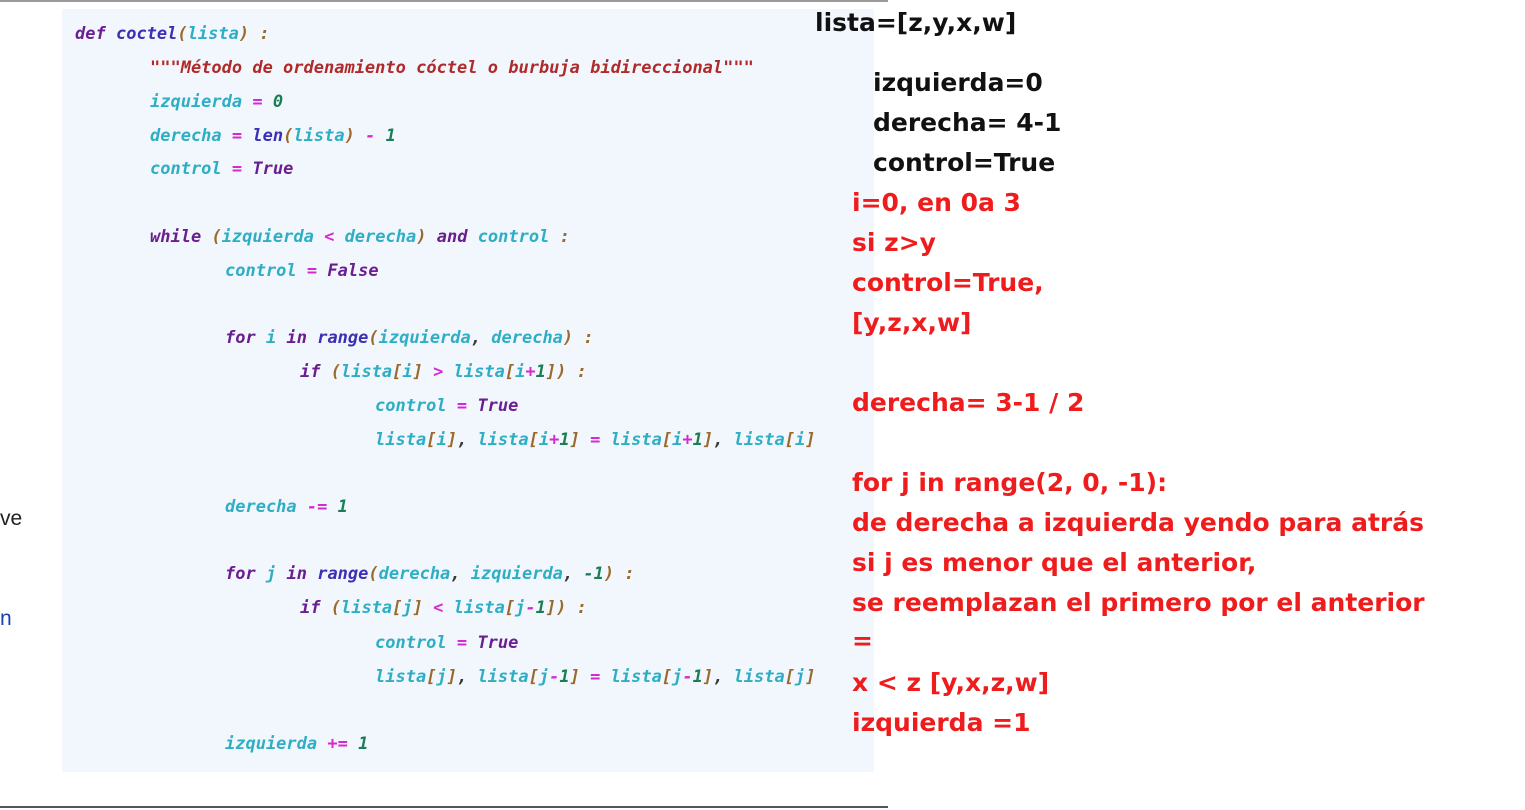  Describe the element at coordinates (444, 807) in the screenshot. I see `bottom-divider` at that location.